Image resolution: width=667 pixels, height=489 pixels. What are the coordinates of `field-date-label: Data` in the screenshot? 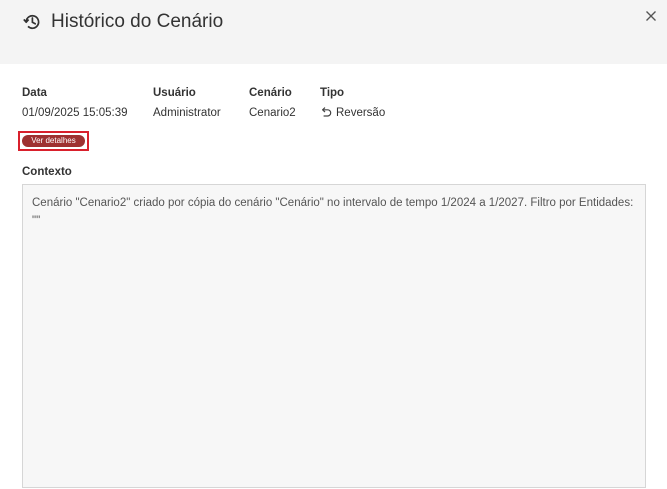 It's located at (34, 93).